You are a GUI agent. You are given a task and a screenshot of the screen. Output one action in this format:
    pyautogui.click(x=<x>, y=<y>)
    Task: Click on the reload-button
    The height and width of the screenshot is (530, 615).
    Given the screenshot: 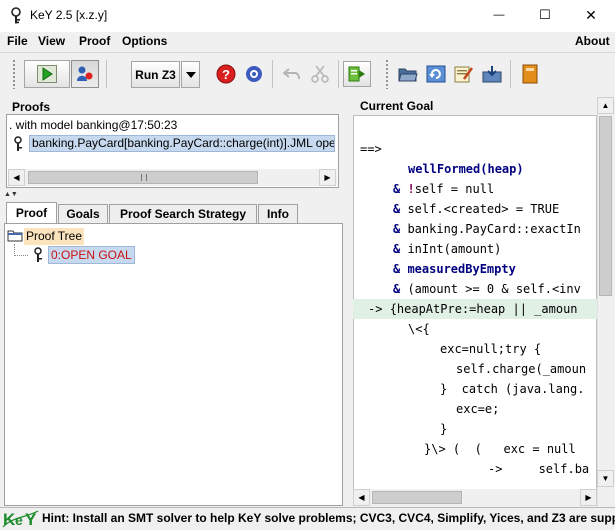 What is the action you would take?
    pyautogui.click(x=436, y=74)
    